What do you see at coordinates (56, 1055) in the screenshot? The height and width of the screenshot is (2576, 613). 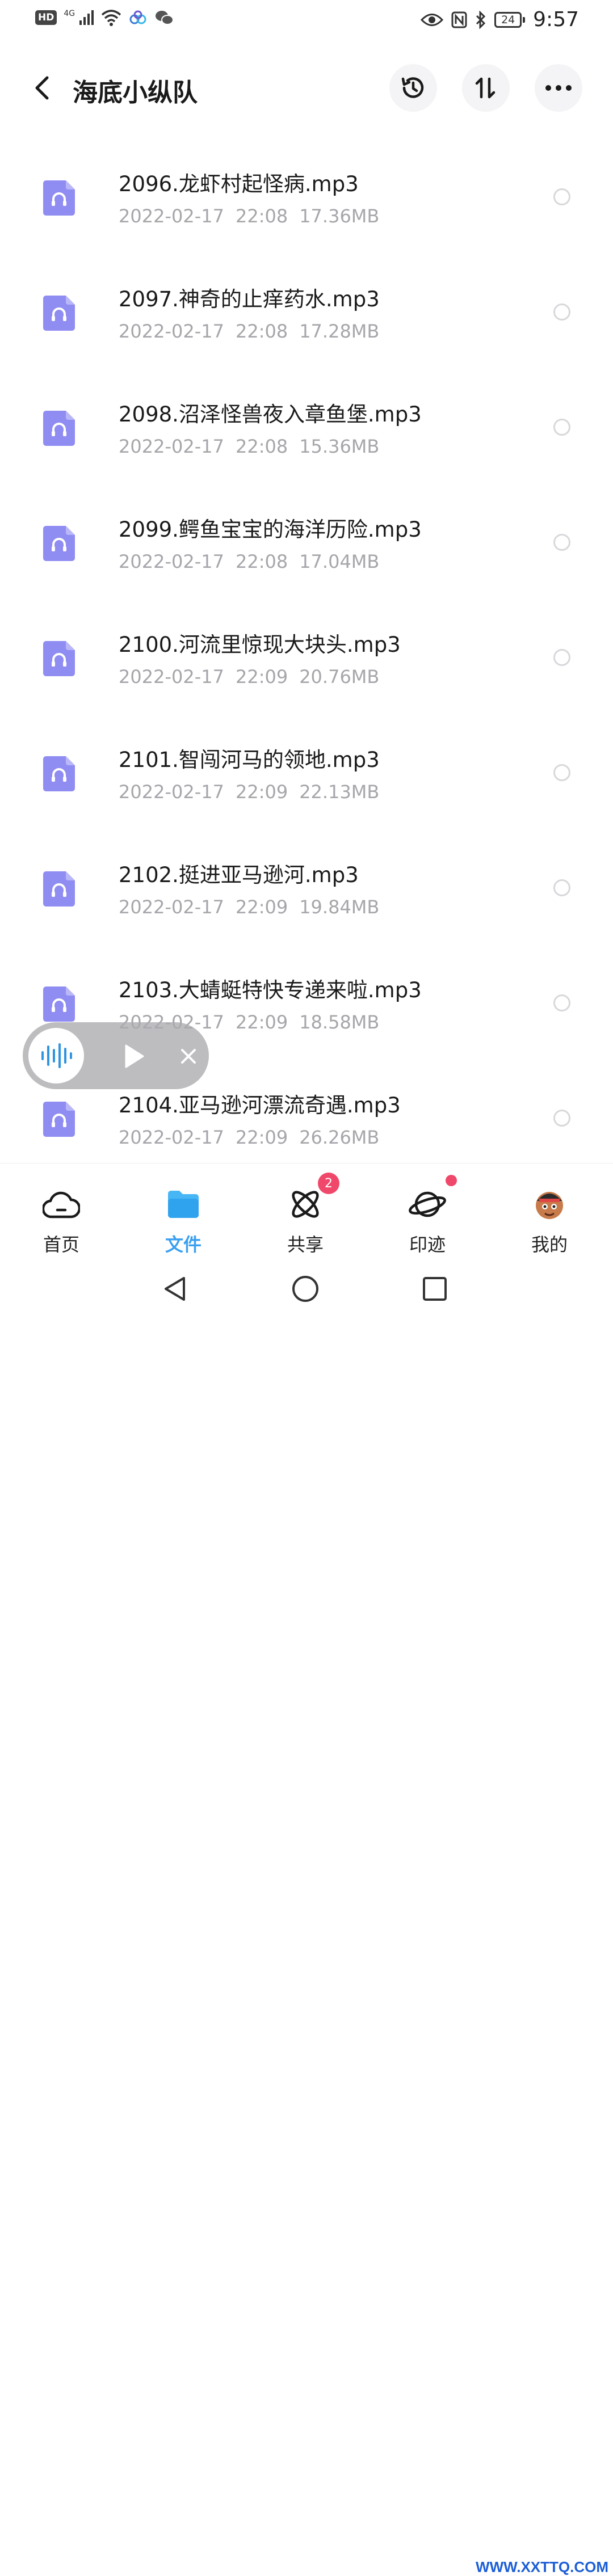 I see `audio-wave-button` at bounding box center [56, 1055].